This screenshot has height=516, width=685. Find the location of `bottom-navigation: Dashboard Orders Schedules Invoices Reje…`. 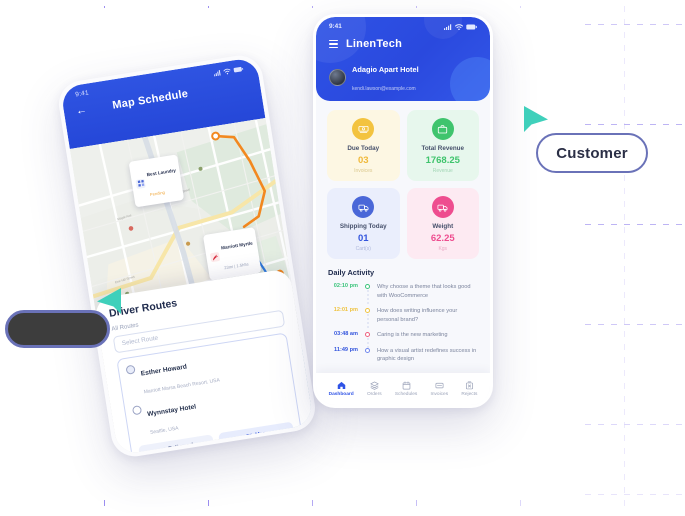

bottom-navigation: Dashboard Orders Schedules Invoices Reje… is located at coordinates (403, 389).